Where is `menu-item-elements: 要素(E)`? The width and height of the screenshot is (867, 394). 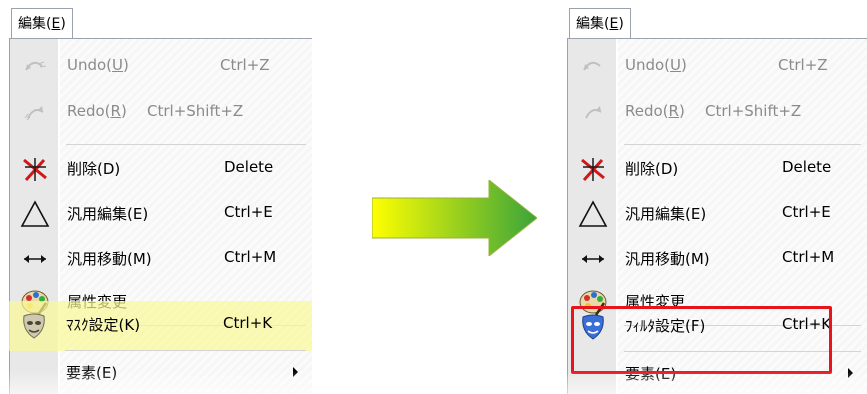
menu-item-elements: 要素(E) is located at coordinates (160, 373).